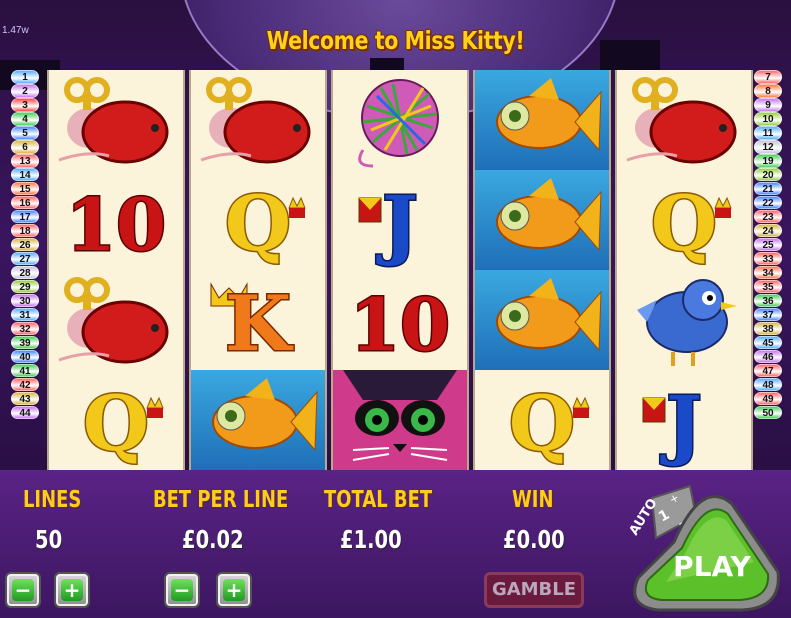 This screenshot has width=791, height=618. What do you see at coordinates (395, 40) in the screenshot?
I see `game-title: Welcome to Miss Kitty!` at bounding box center [395, 40].